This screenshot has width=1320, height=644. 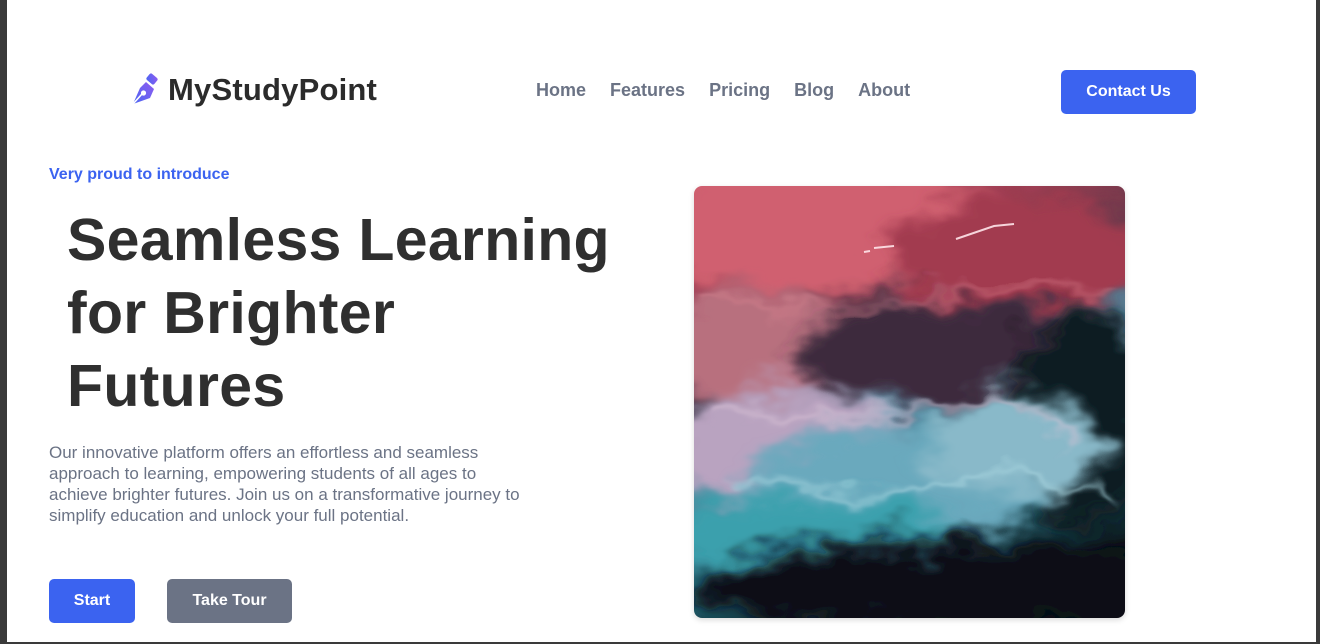 I want to click on main-nav: Home Features Pricing Blog About, so click(x=723, y=90).